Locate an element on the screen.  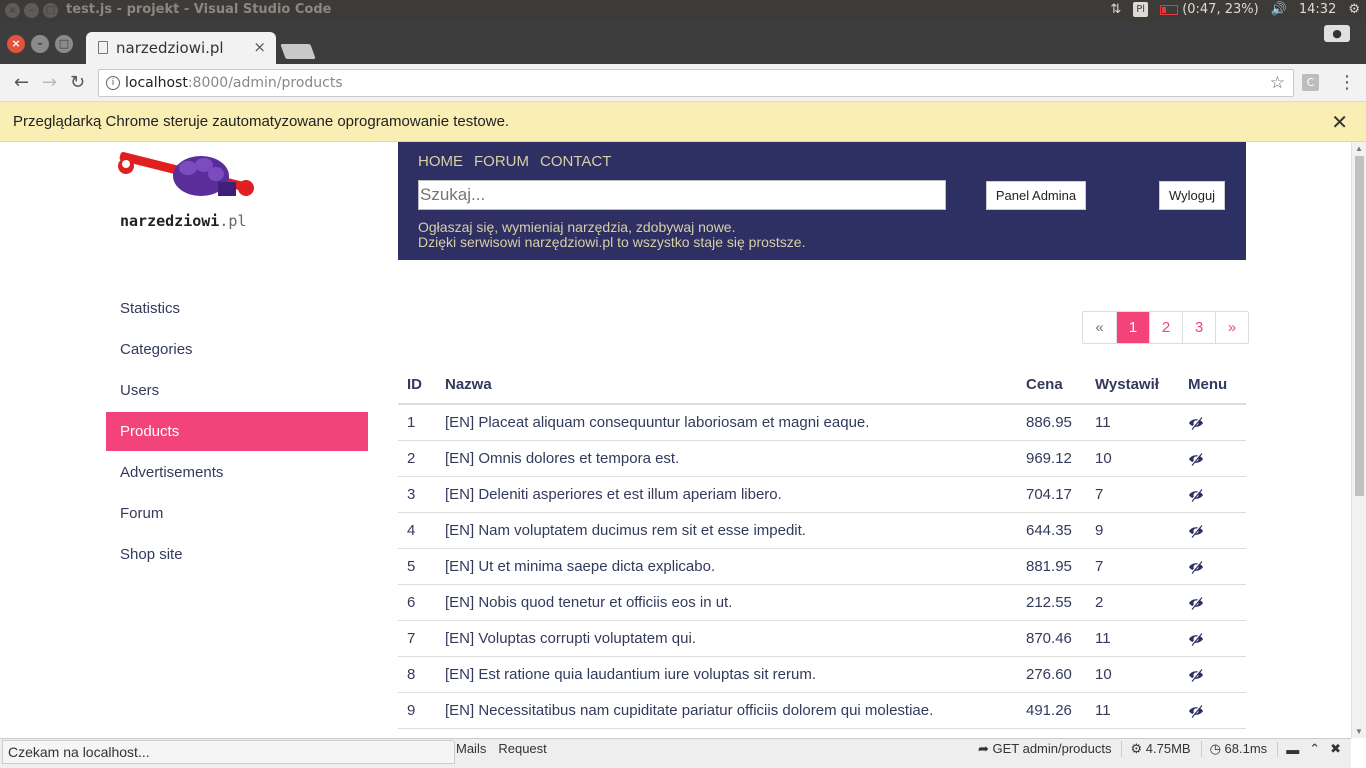
col-name: Nazwa is located at coordinates (726, 385).